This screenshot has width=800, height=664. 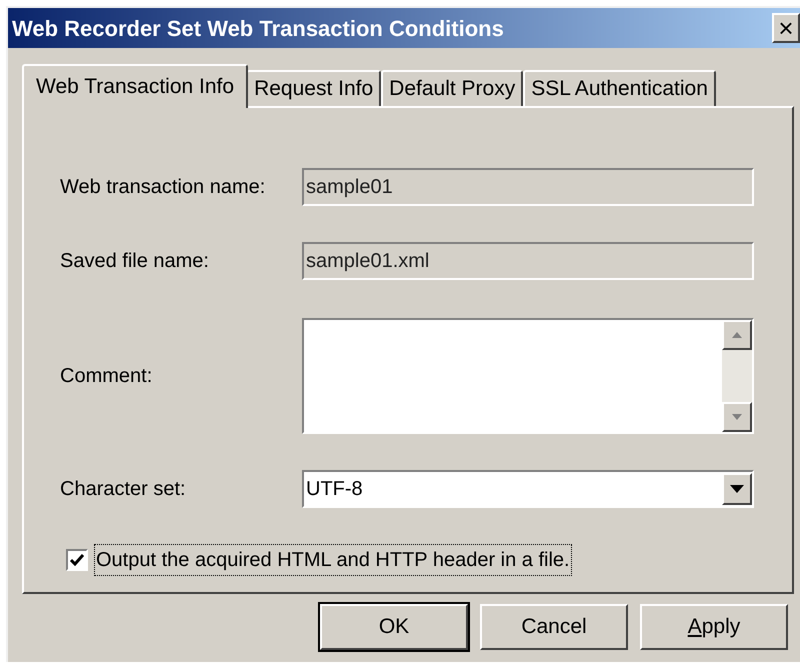 What do you see at coordinates (333, 560) in the screenshot?
I see `checkbox-label: Output the acquired HTML and HTTP header in a file.` at bounding box center [333, 560].